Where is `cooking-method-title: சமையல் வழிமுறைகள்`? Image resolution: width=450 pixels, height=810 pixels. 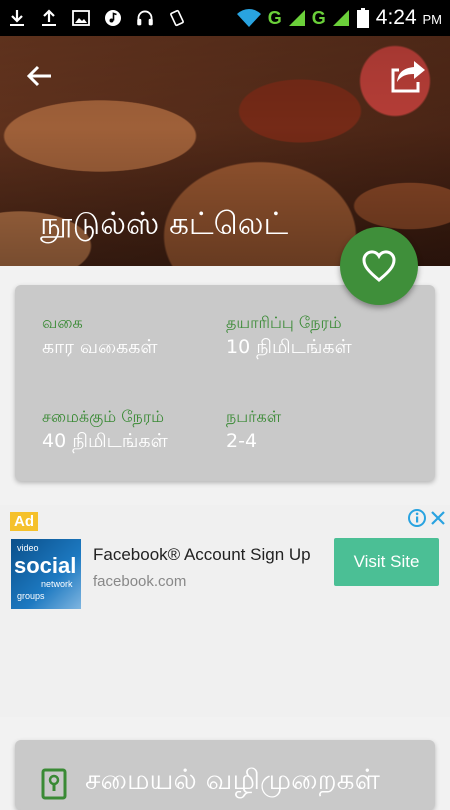
cooking-method-title: சமையல் வழிமுறைகள் is located at coordinates (232, 779).